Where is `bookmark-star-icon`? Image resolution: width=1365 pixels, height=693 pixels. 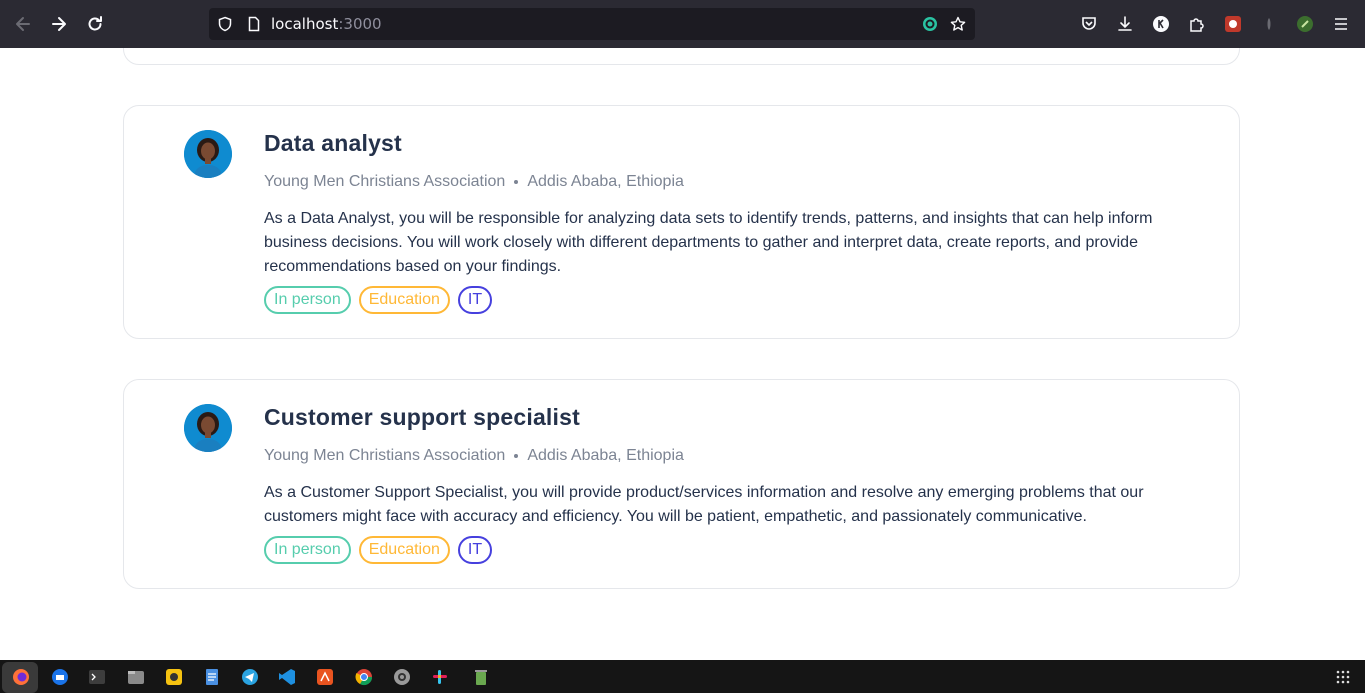 bookmark-star-icon is located at coordinates (958, 24).